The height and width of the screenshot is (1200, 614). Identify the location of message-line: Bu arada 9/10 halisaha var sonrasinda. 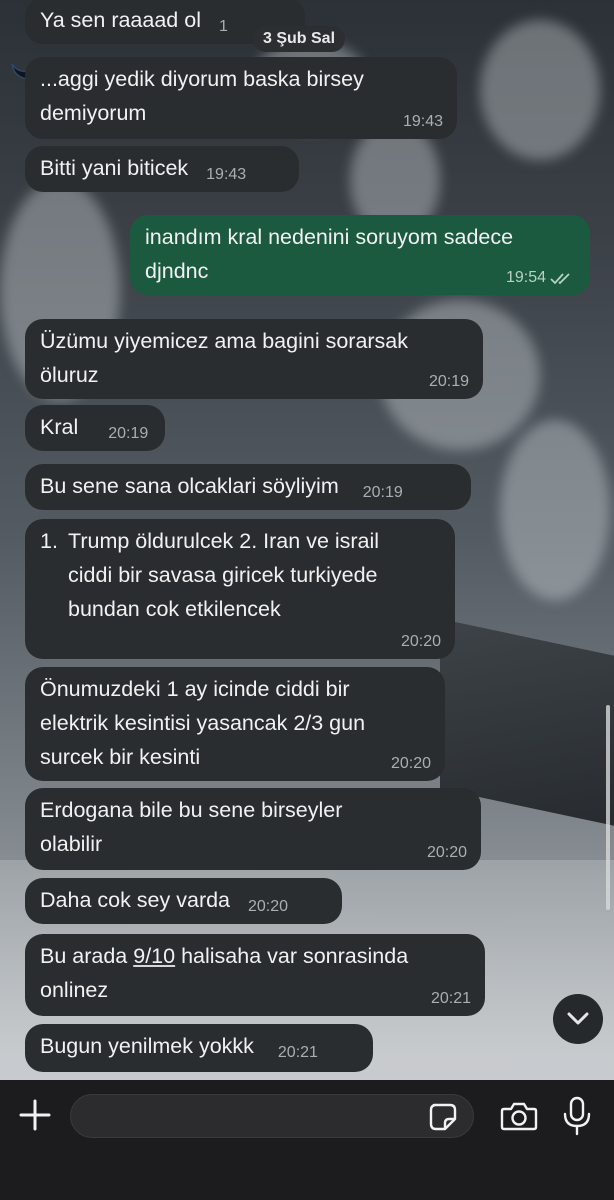
(255, 956).